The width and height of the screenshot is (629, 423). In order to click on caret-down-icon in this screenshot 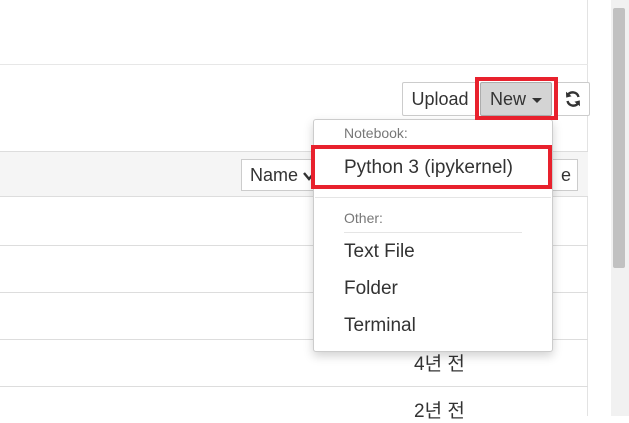, I will do `click(537, 100)`.